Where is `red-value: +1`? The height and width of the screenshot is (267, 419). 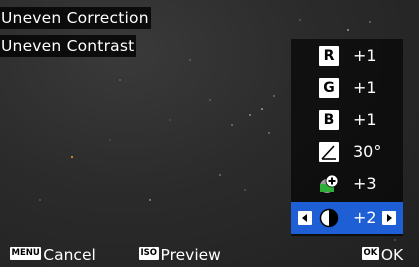
red-value: +1 is located at coordinates (365, 55).